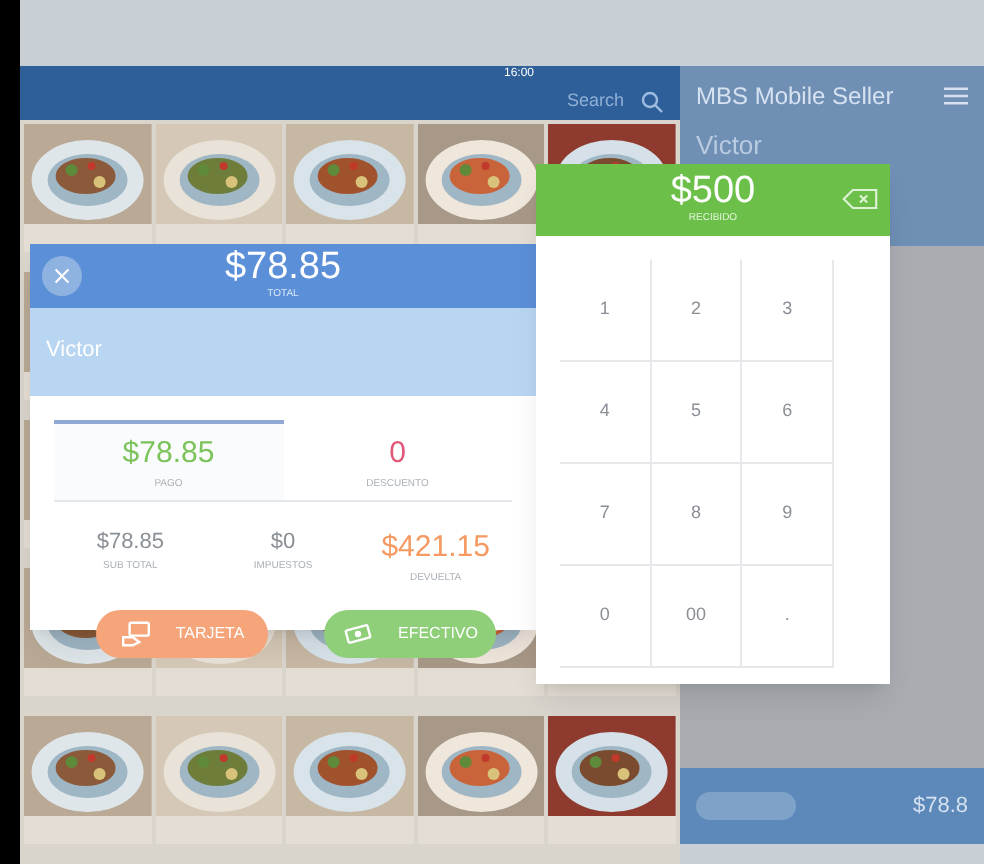  Describe the element at coordinates (357, 634) in the screenshot. I see `banknotes-icon` at that location.